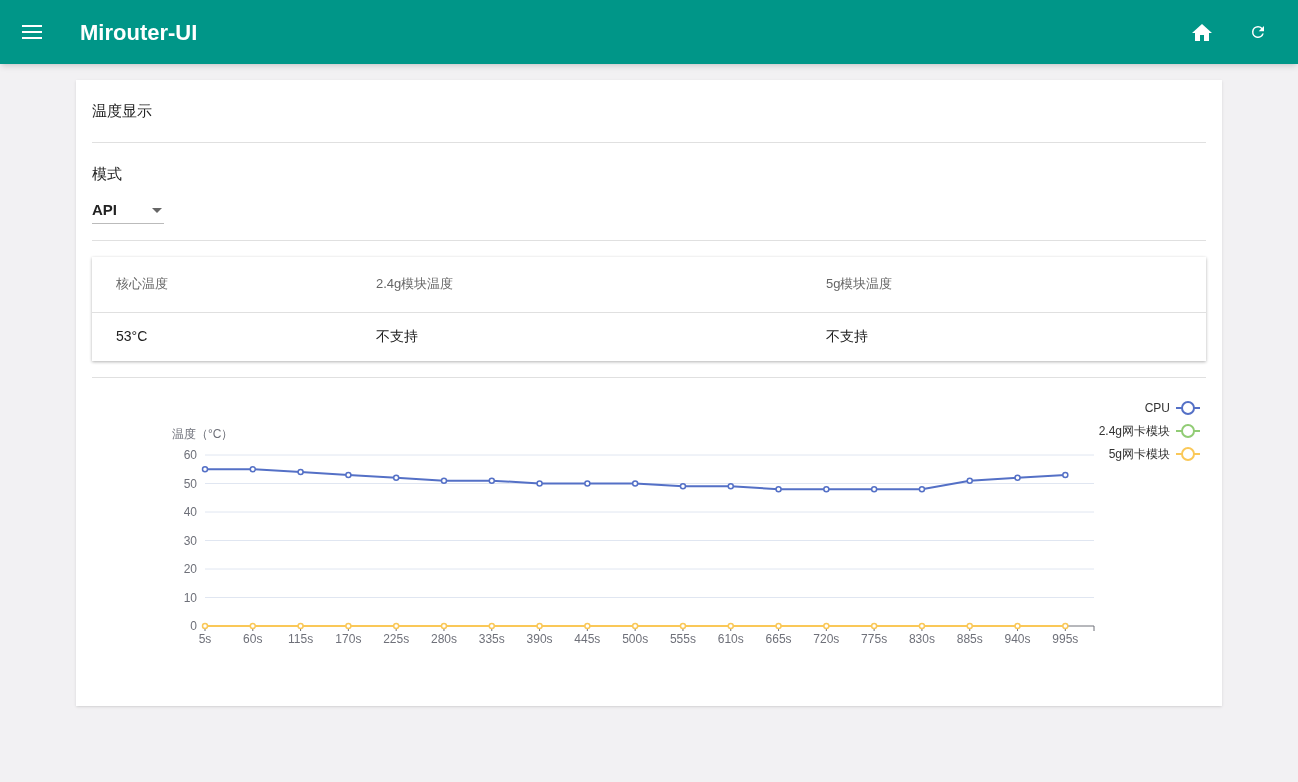 The image size is (1298, 782). I want to click on column-header: 5g模块温度, so click(859, 284).